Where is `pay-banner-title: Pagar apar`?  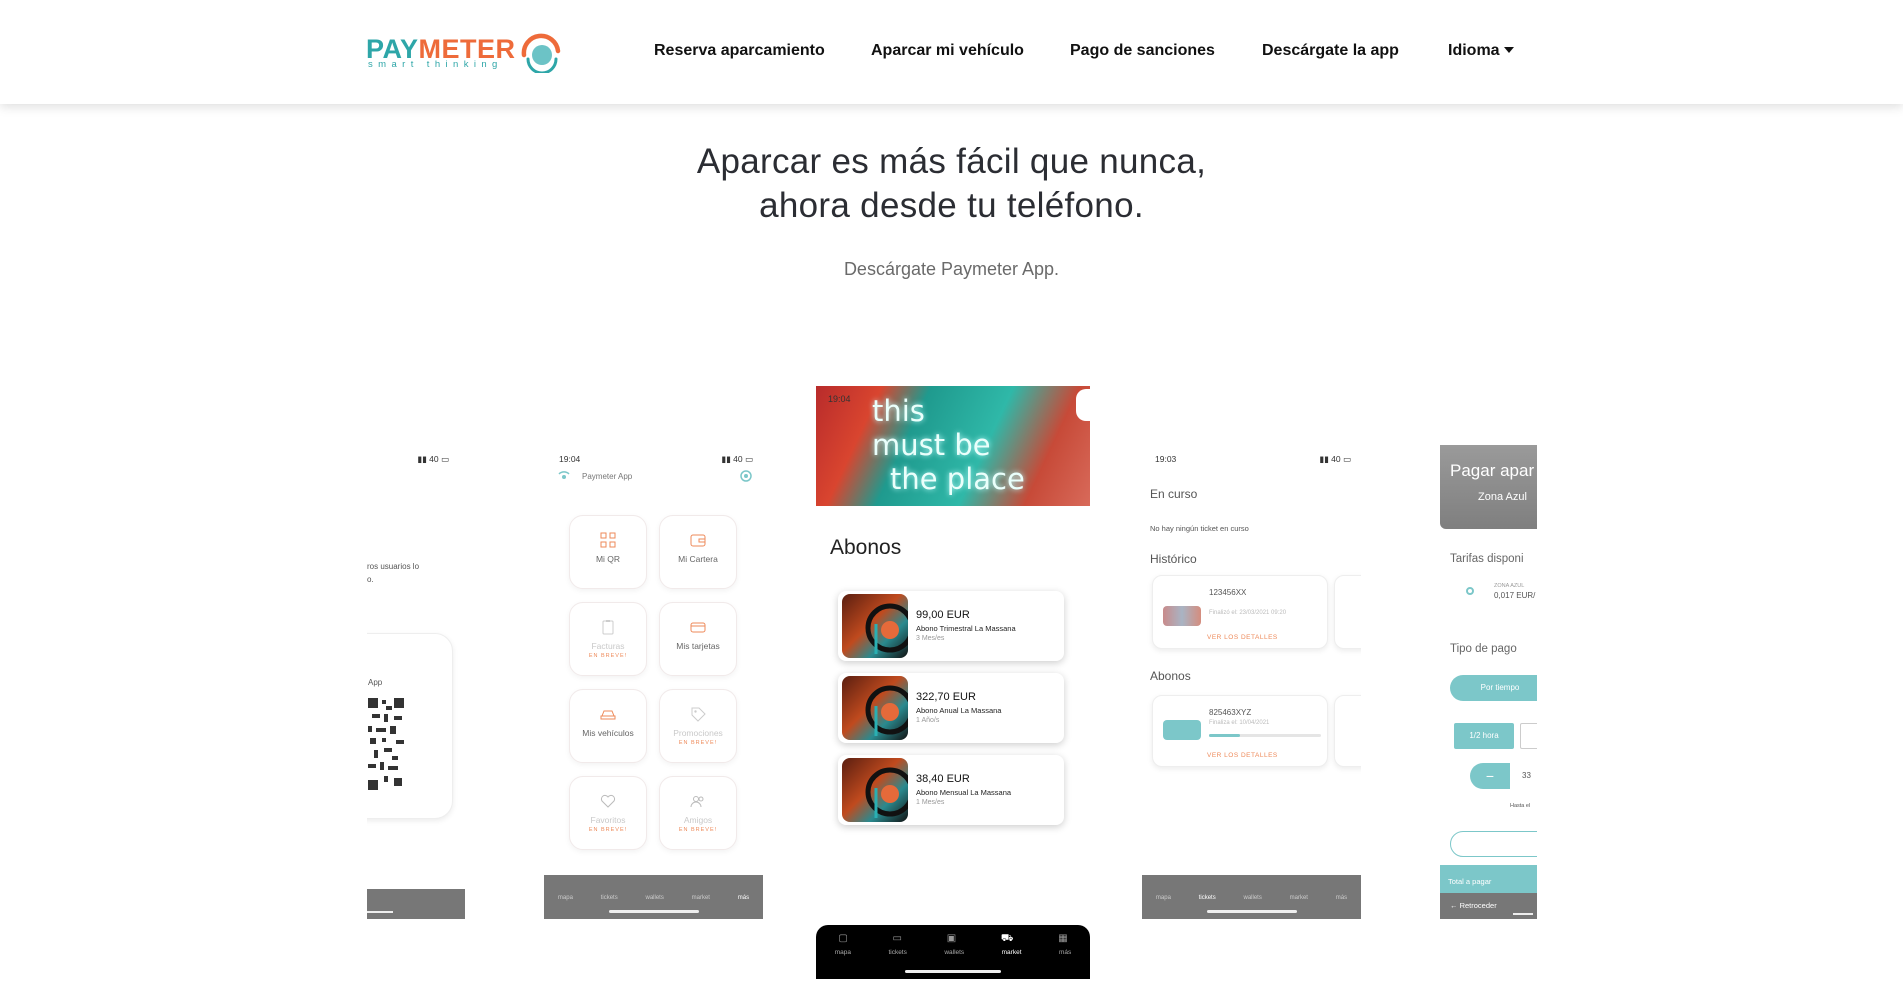
pay-banner-title: Pagar apar is located at coordinates (1492, 470).